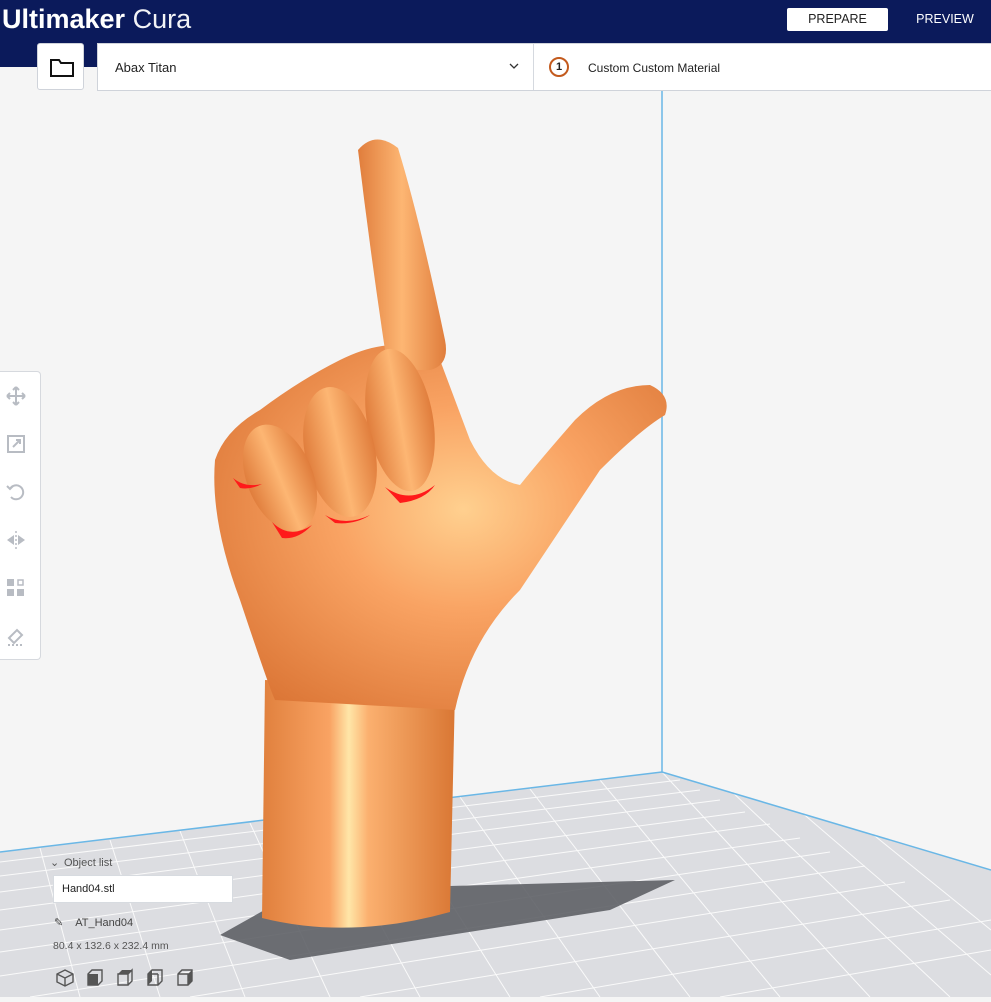 This screenshot has height=1002, width=991. I want to click on stage-preview-button: PREVIEW, so click(945, 19).